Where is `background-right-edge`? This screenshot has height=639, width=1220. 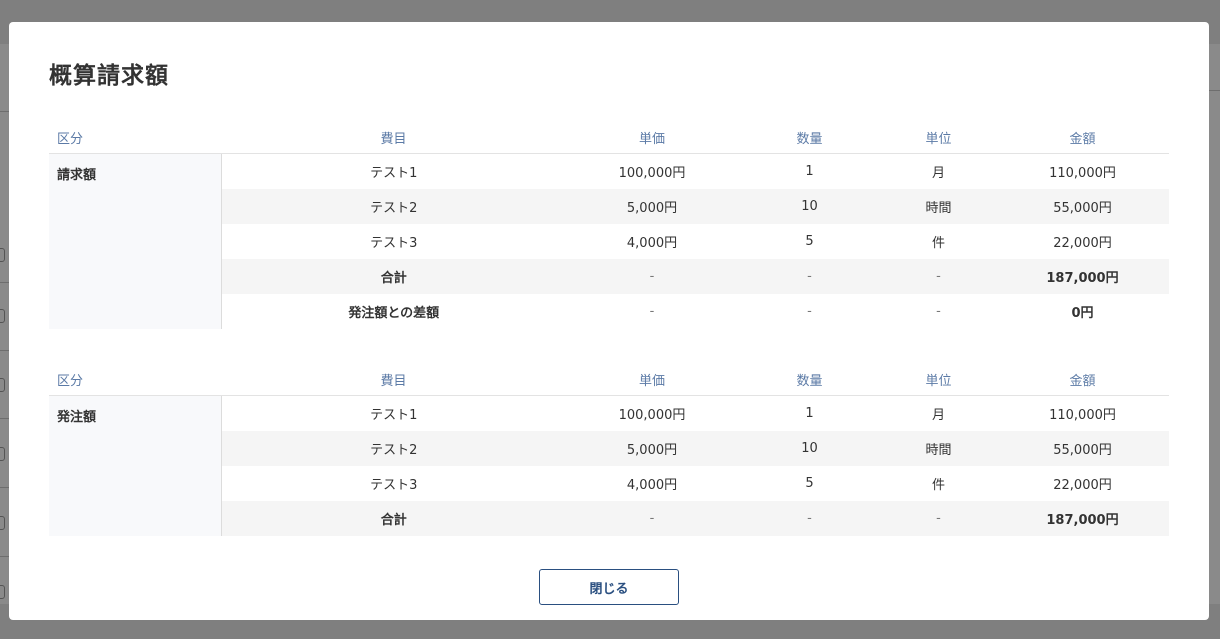 background-right-edge is located at coordinates (1214, 324).